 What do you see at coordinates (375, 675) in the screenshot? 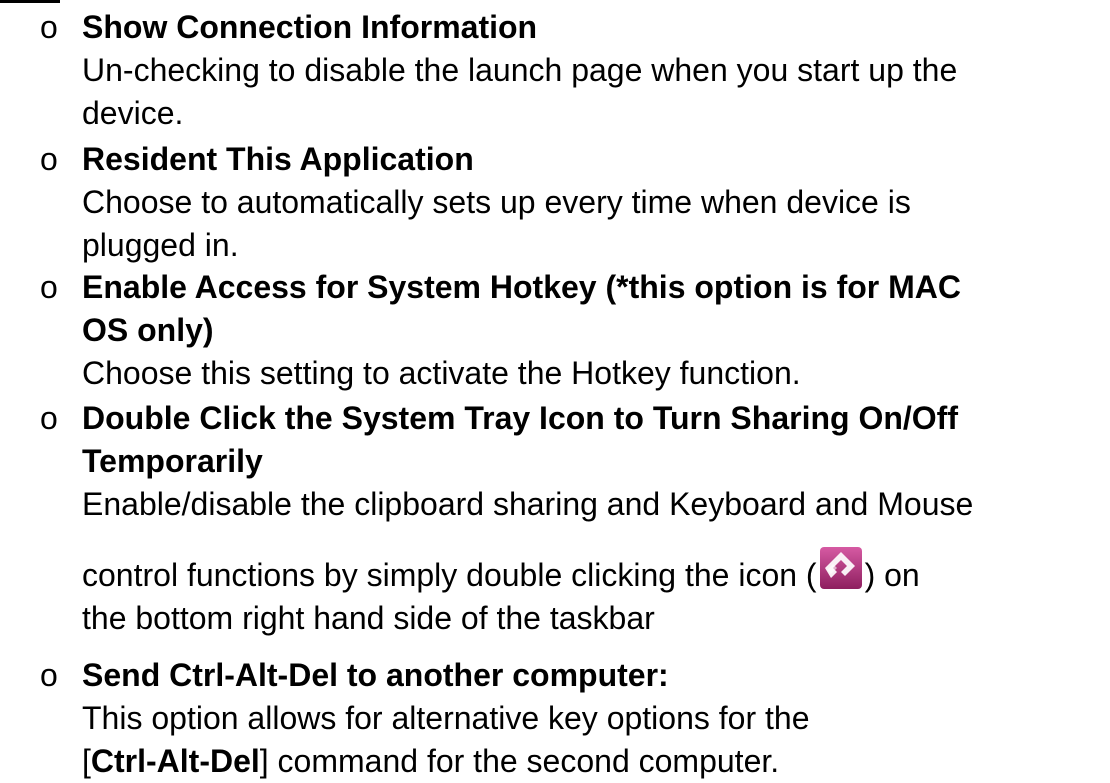
I see `item-heading: Send Ctrl-Alt-Del to another computer:` at bounding box center [375, 675].